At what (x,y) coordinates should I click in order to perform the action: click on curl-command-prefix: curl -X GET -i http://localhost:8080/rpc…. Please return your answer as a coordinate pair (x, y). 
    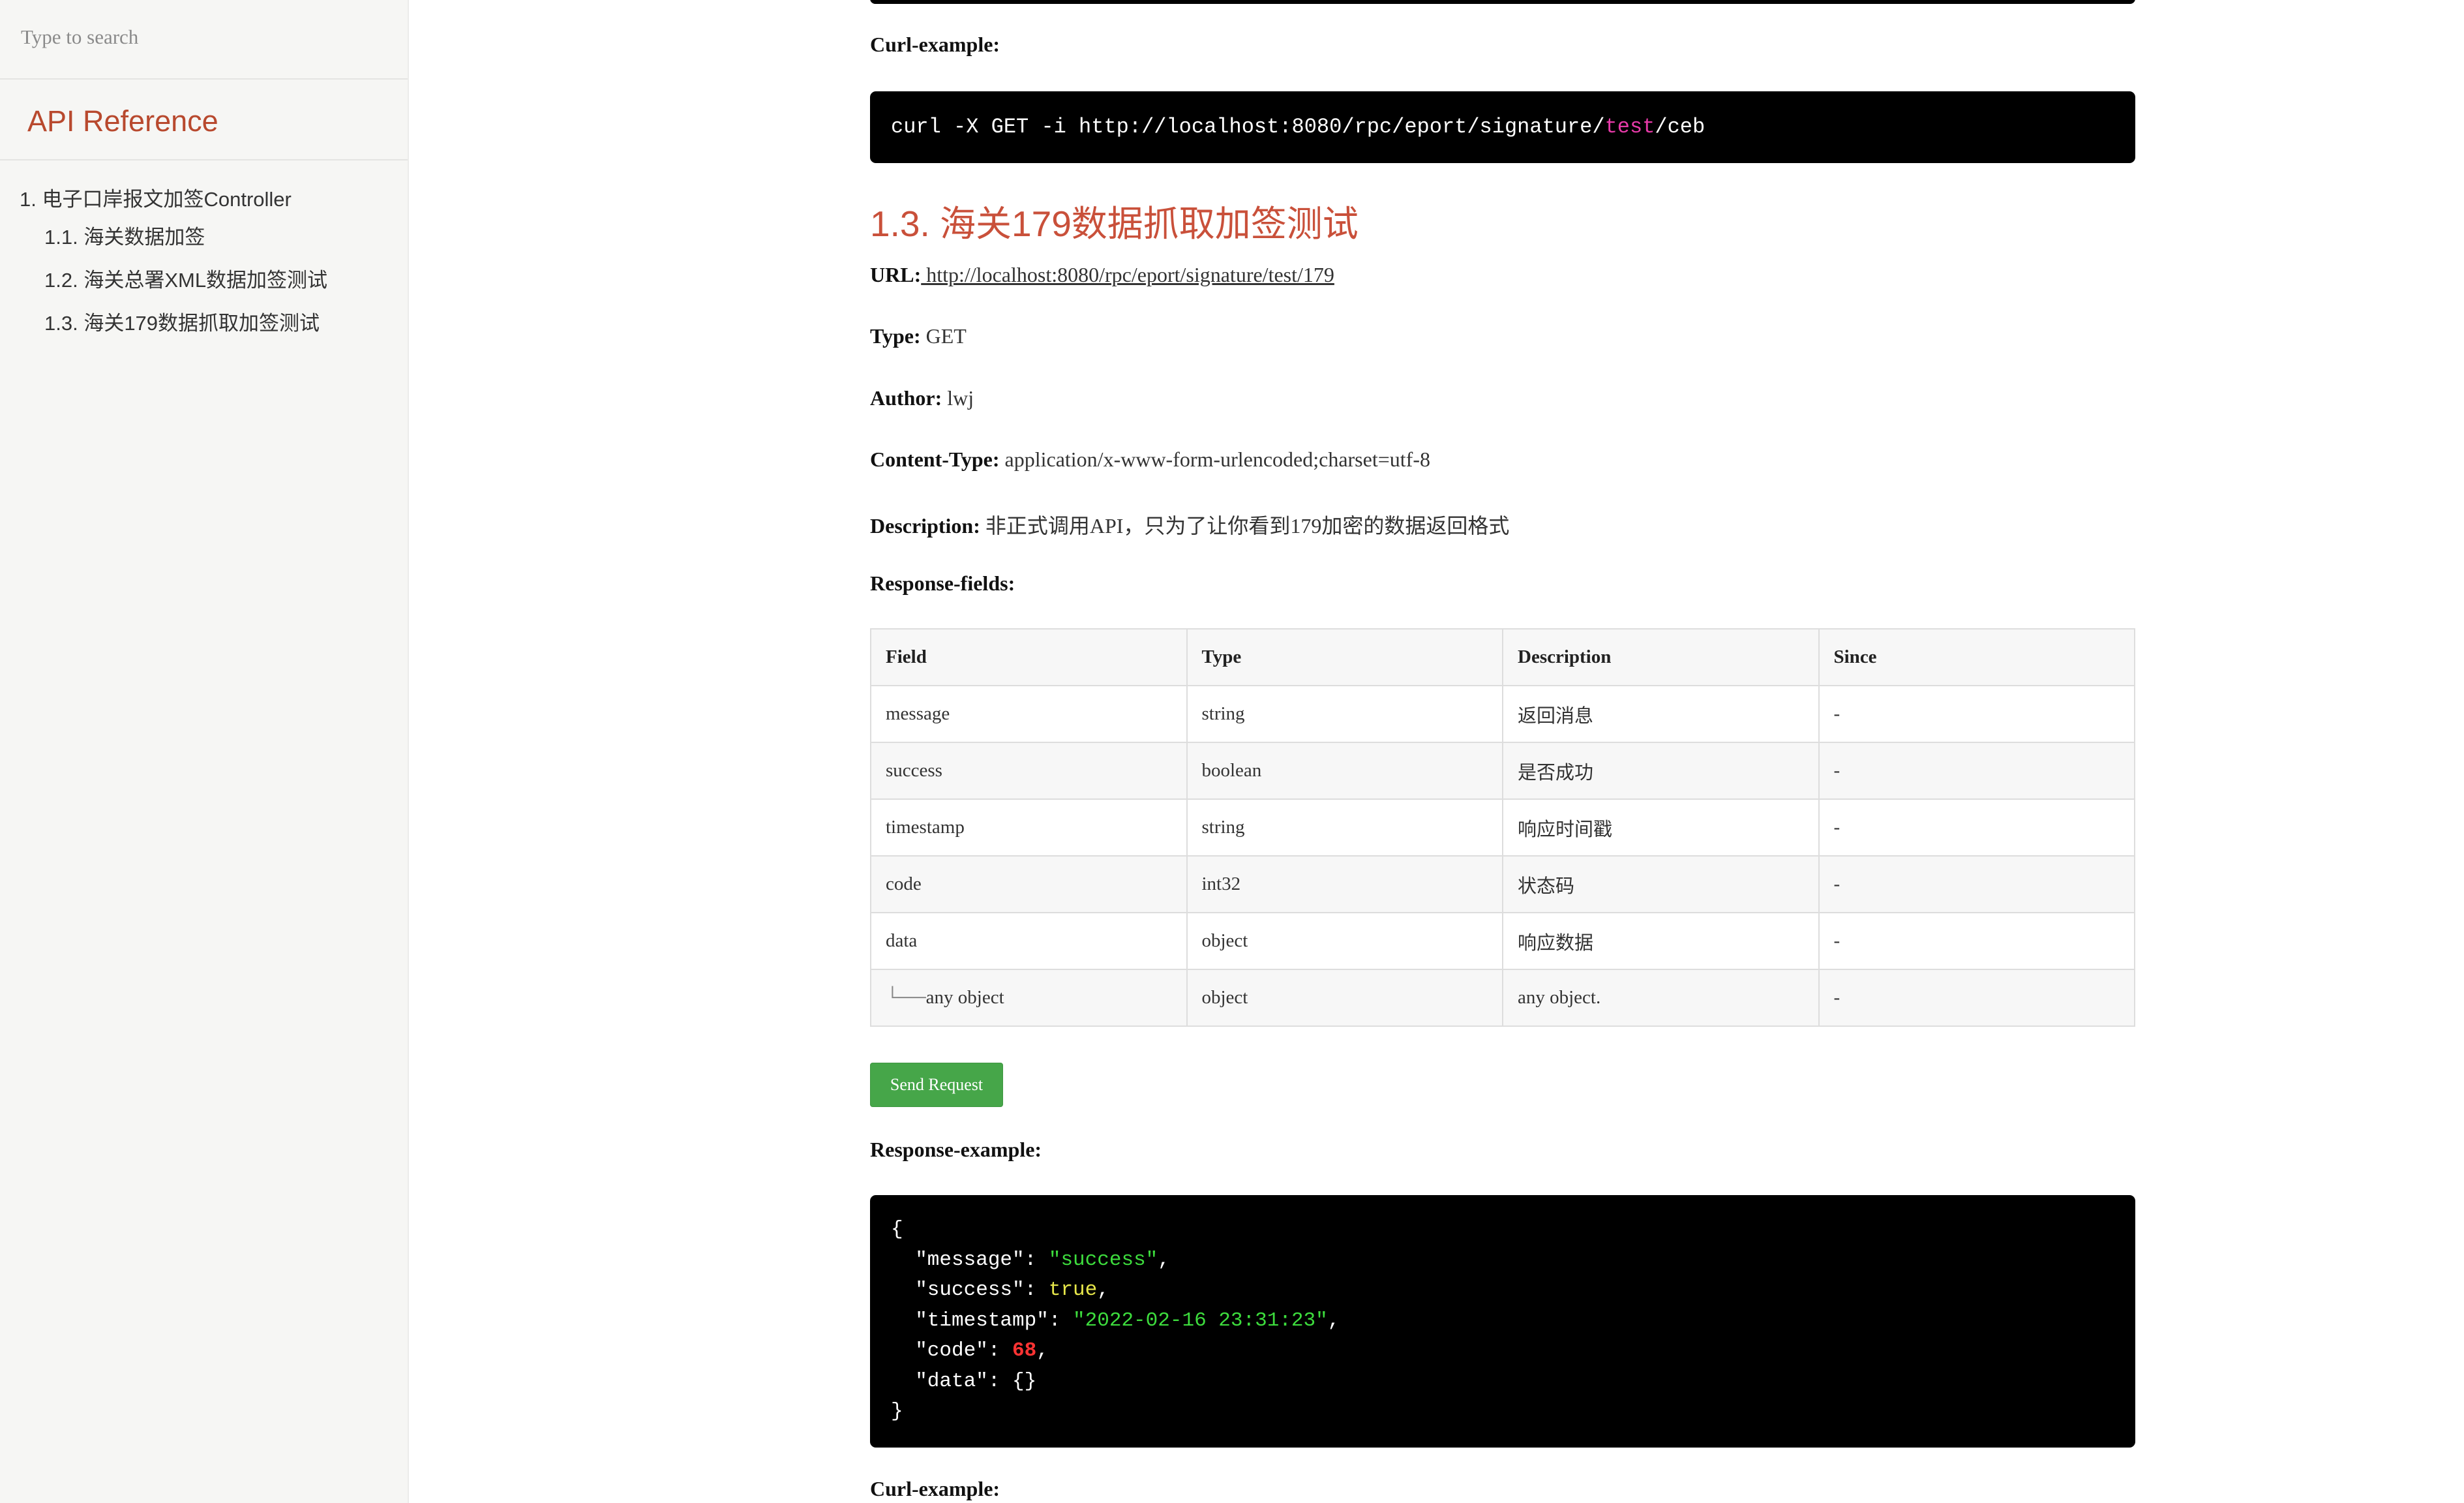
    Looking at the image, I should click on (1248, 127).